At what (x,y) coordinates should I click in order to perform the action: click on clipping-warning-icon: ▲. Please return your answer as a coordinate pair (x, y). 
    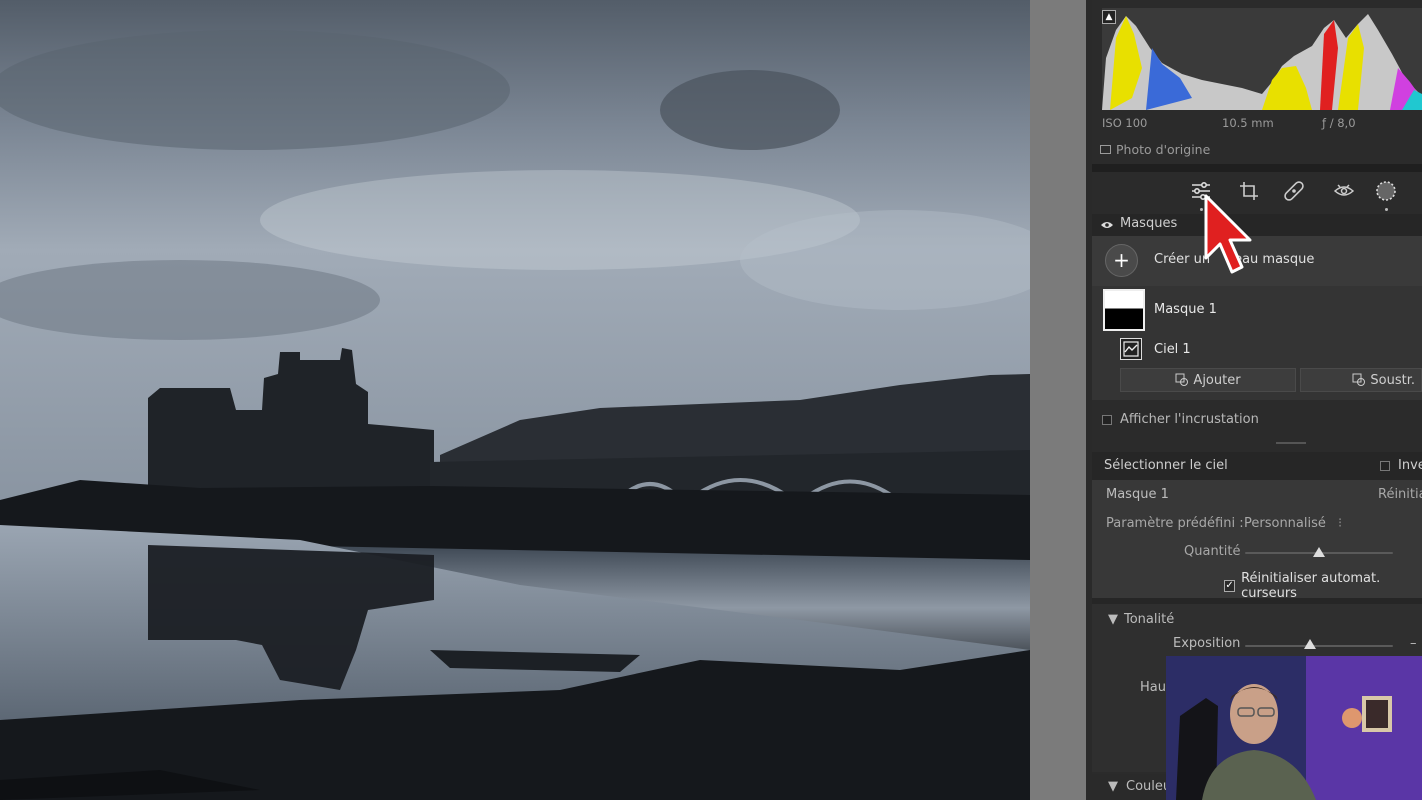
    Looking at the image, I should click on (1109, 17).